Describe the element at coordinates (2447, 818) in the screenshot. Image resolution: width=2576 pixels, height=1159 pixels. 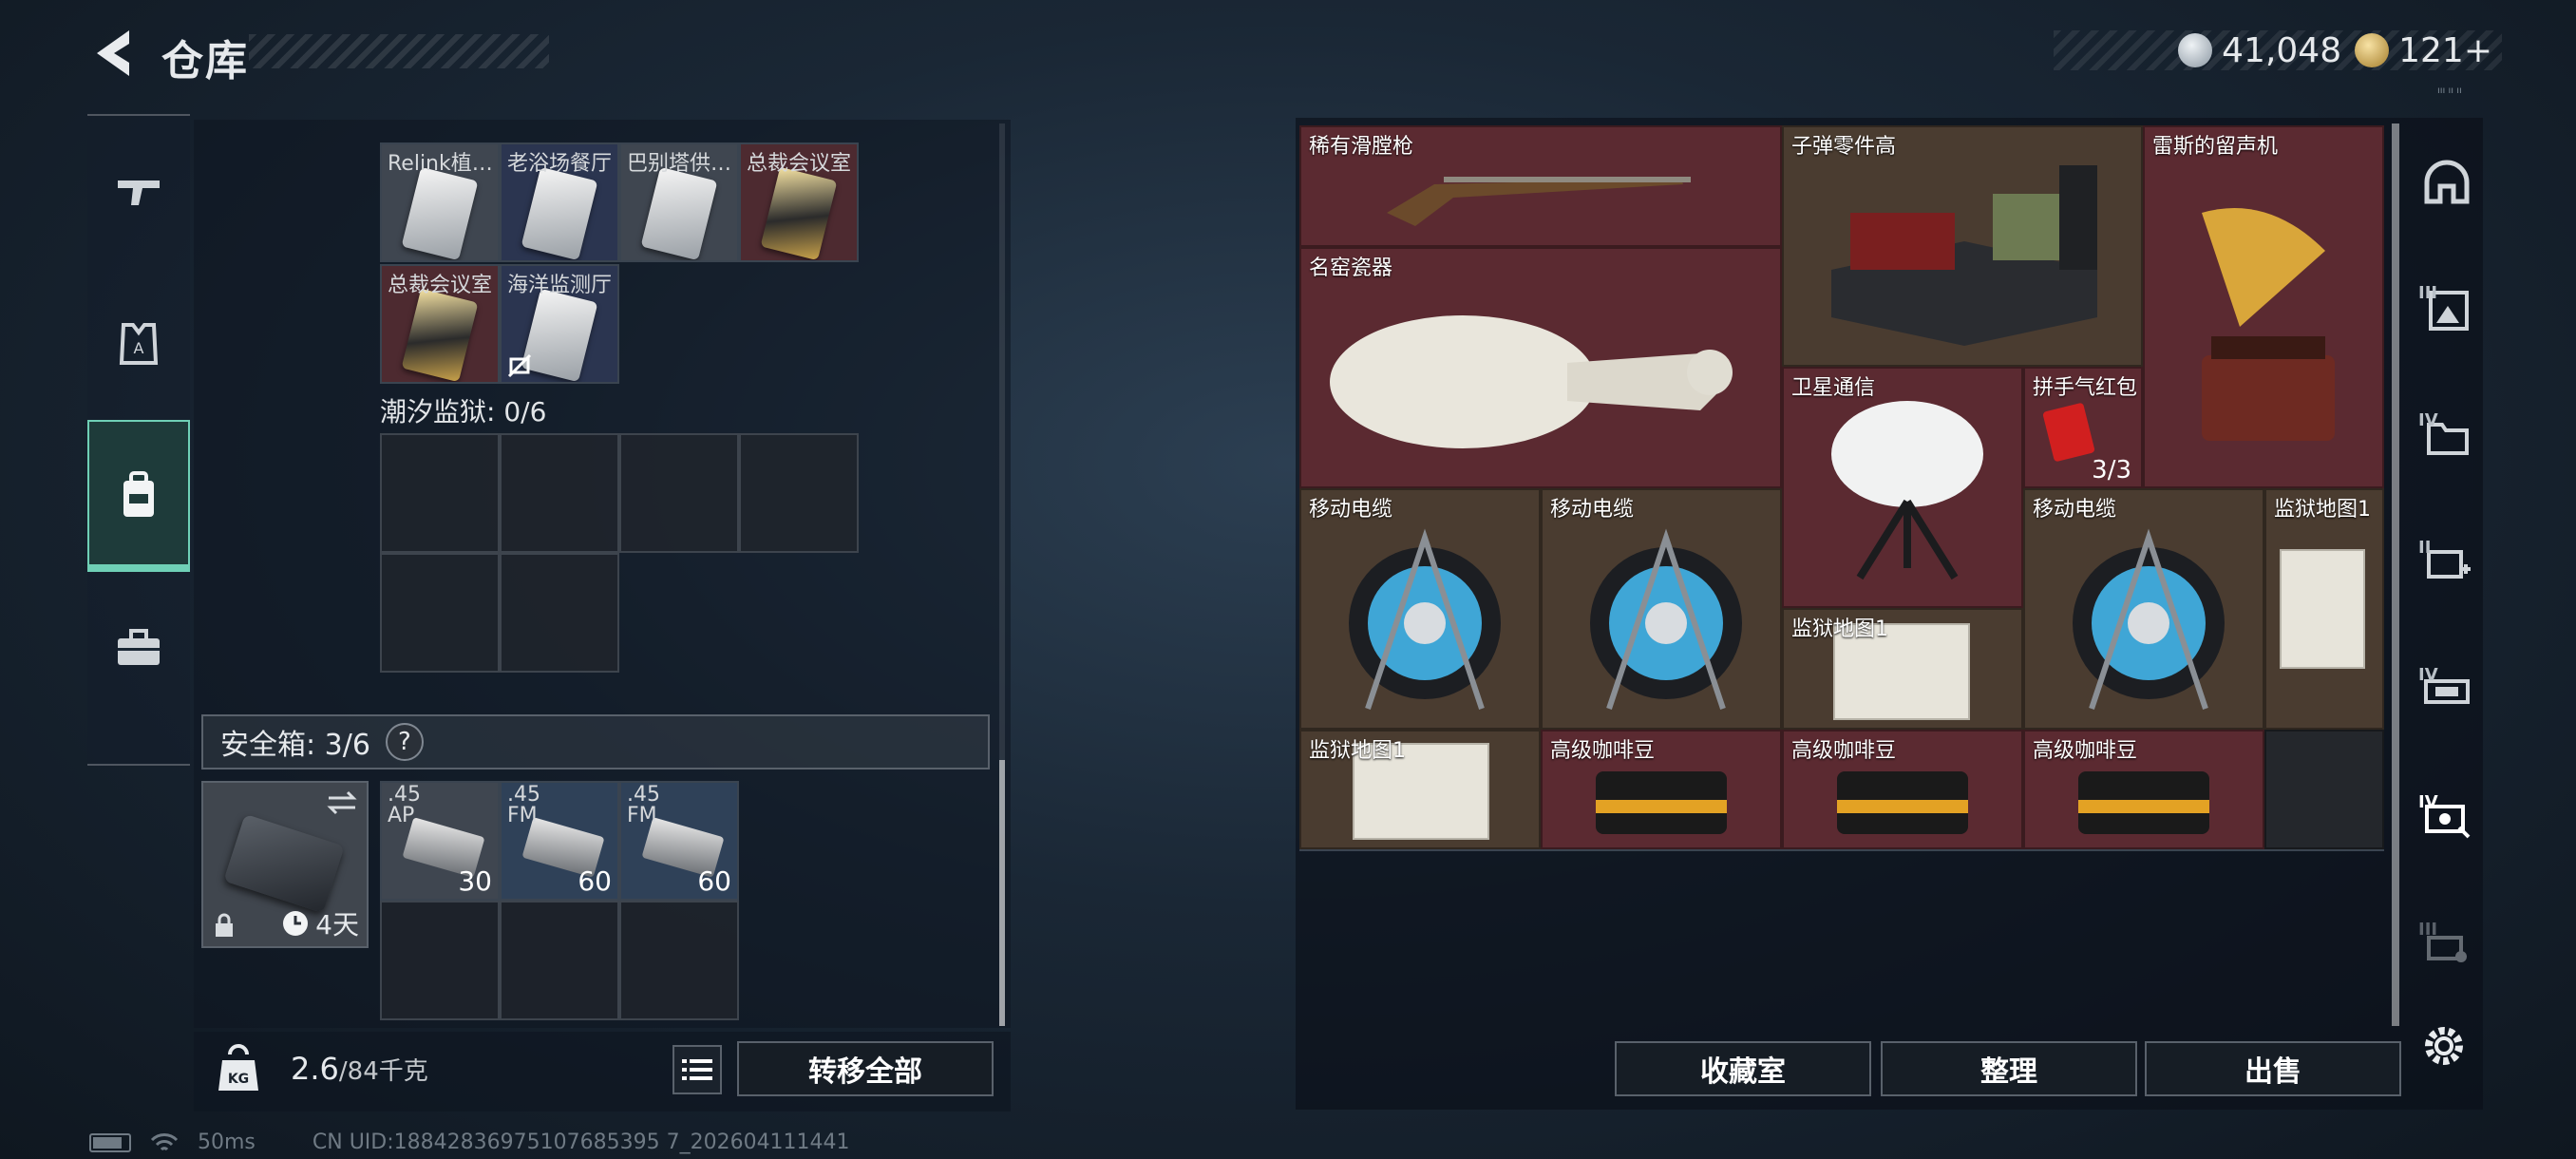
I see `tab-tier-4-devices: IV` at that location.